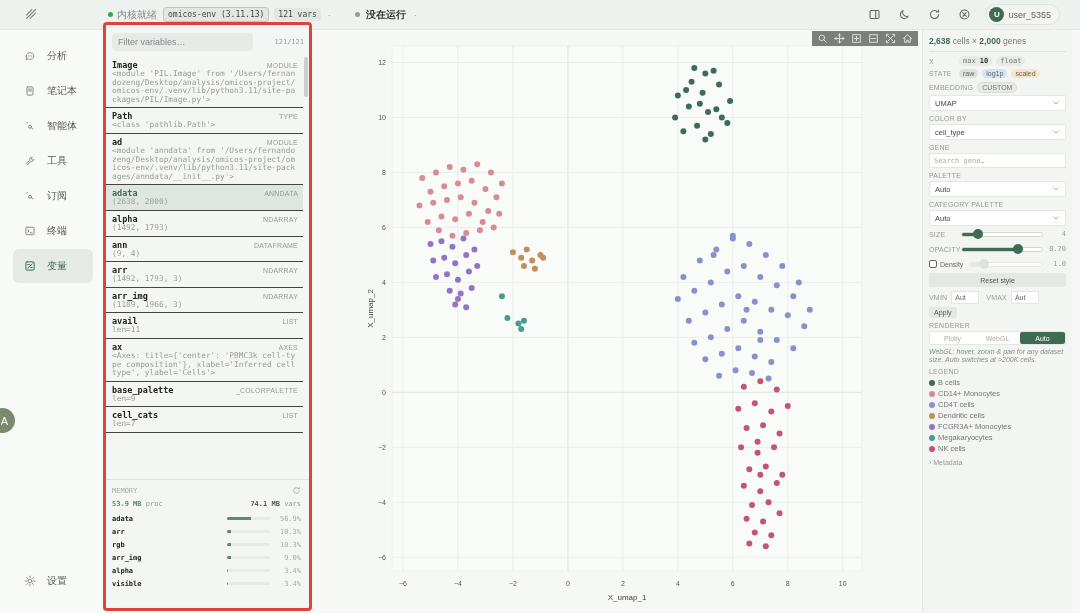 The height and width of the screenshot is (613, 1080). What do you see at coordinates (997, 44) in the screenshot?
I see `dataset-summary: 2,638 cells × 2,000 genes` at bounding box center [997, 44].